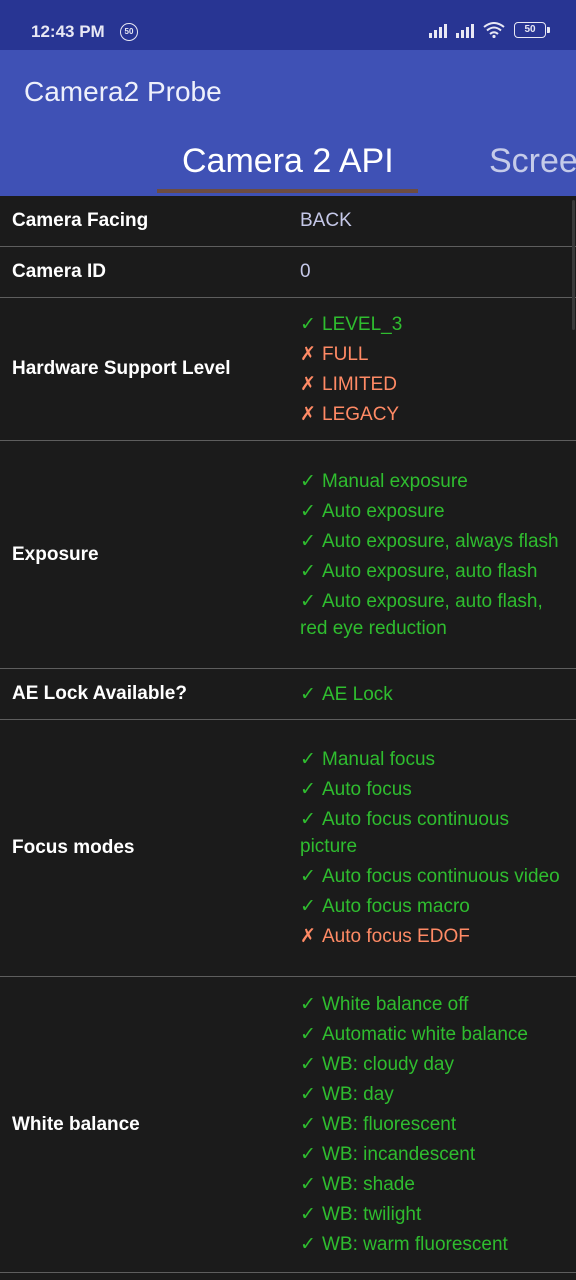 This screenshot has width=576, height=1280. What do you see at coordinates (383, 511) in the screenshot?
I see `capability-text: Auto exposure` at bounding box center [383, 511].